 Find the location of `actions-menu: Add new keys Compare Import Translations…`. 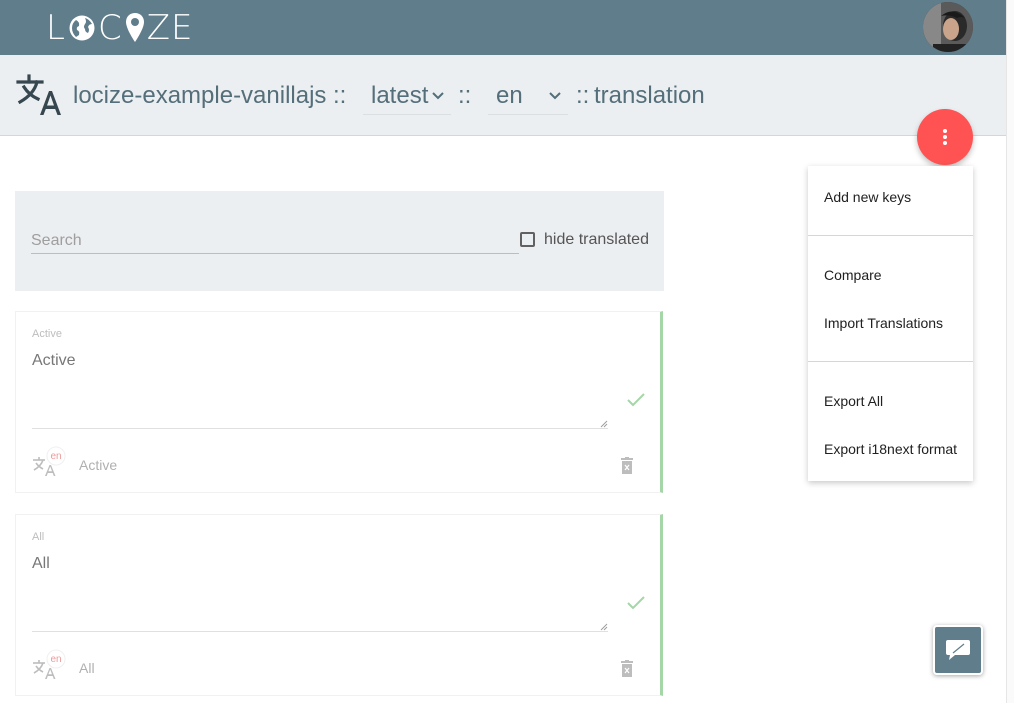

actions-menu: Add new keys Compare Import Translations… is located at coordinates (890, 323).